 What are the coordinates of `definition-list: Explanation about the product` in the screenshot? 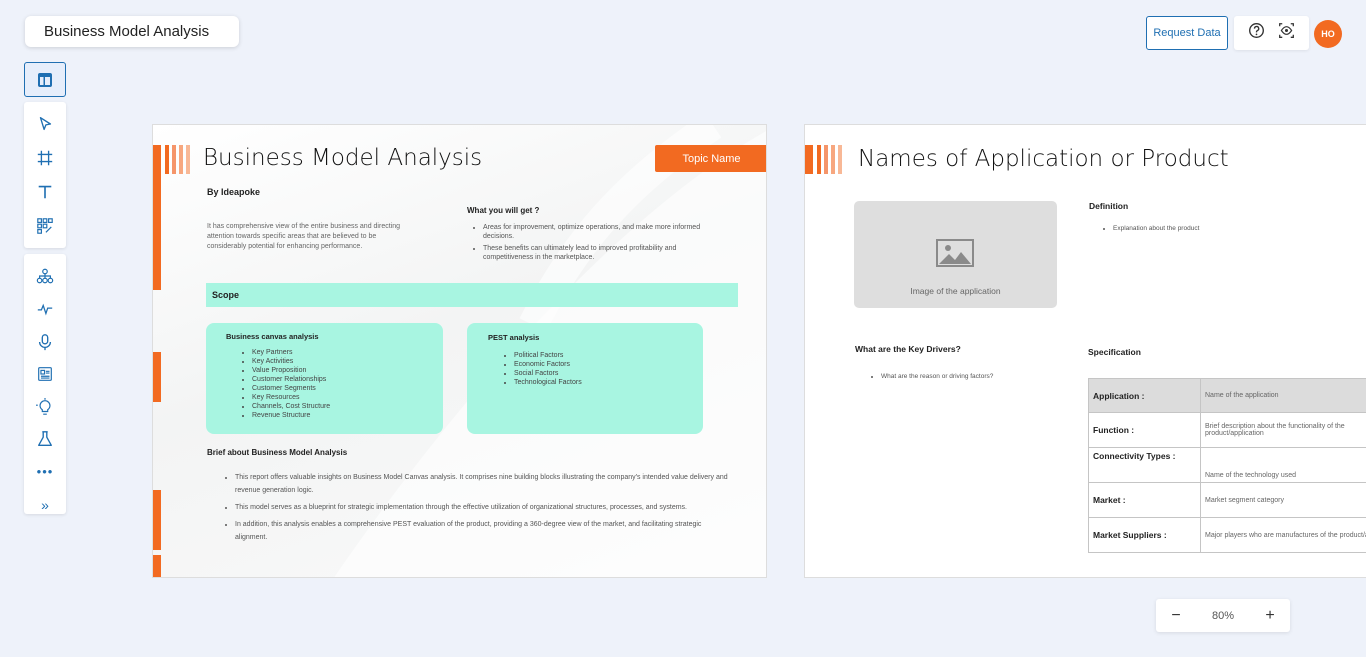 It's located at (1156, 228).